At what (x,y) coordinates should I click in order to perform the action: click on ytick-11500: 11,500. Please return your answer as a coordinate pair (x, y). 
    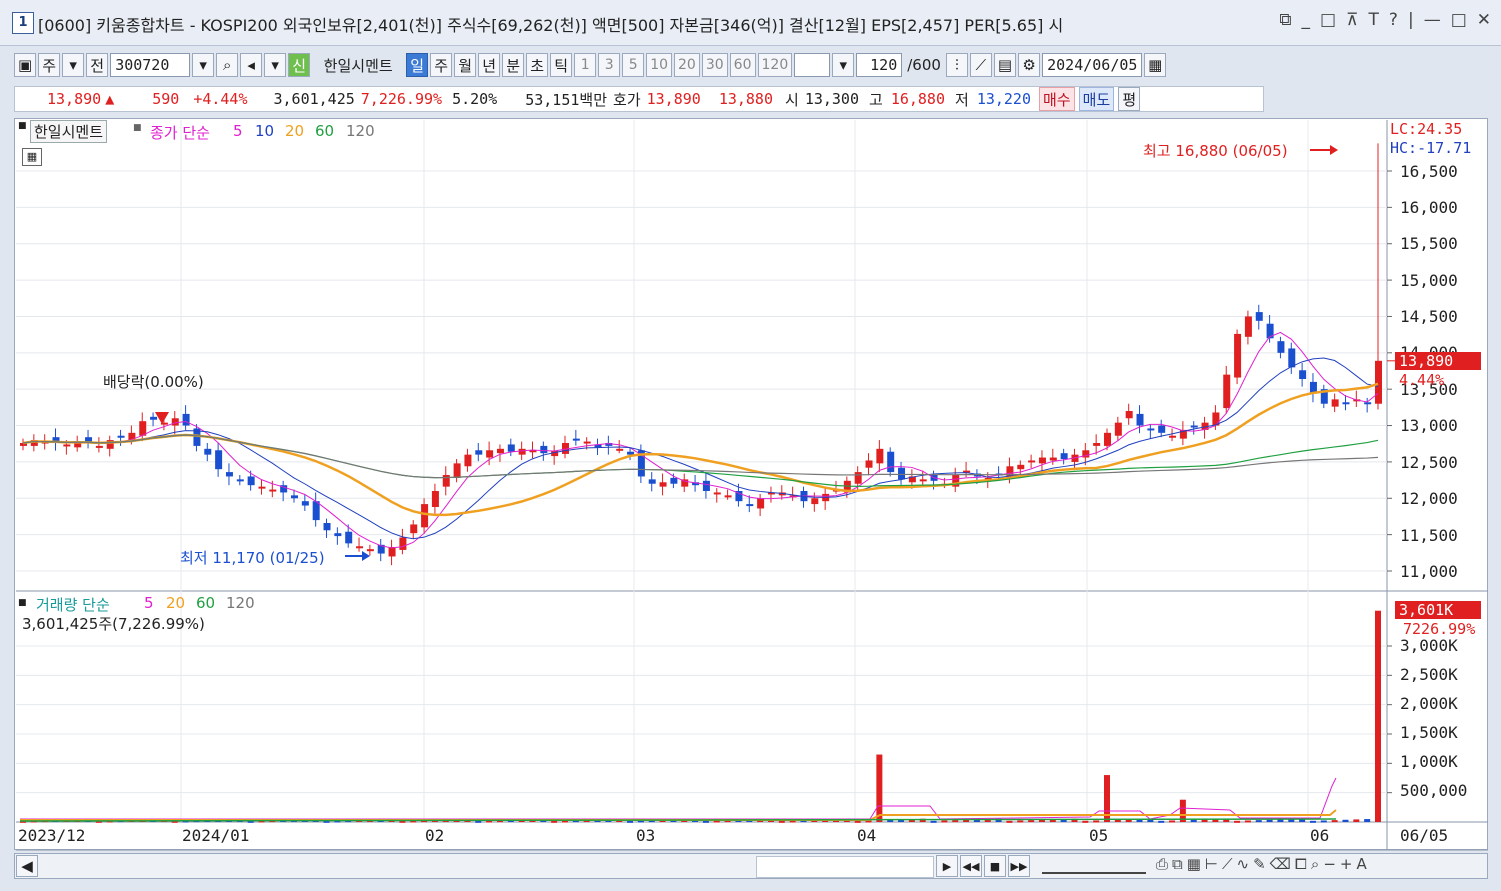
    Looking at the image, I should click on (1429, 535).